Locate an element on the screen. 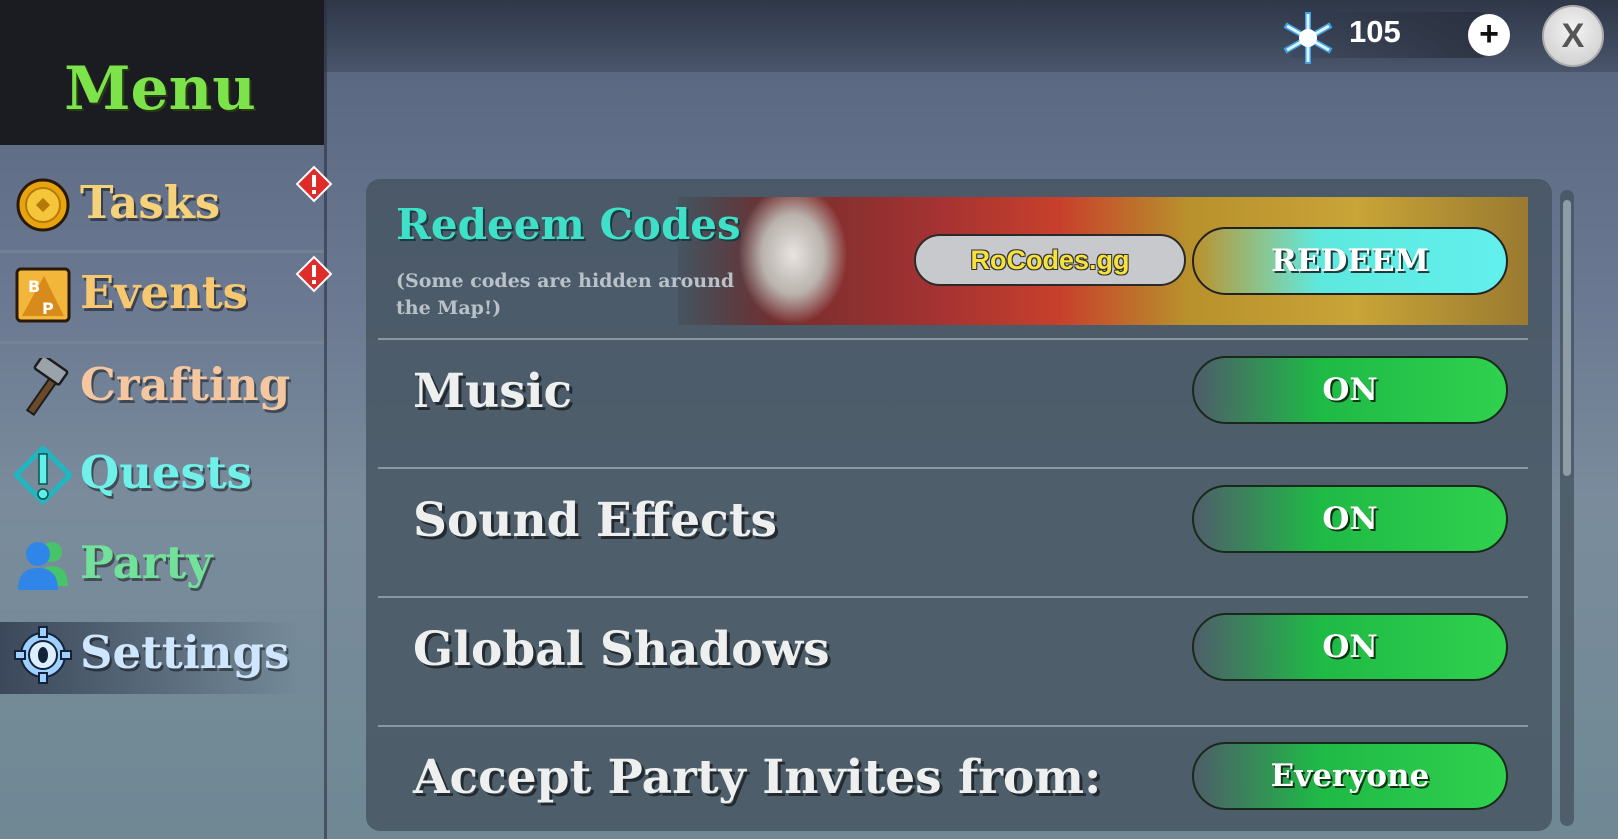  global-shadows-toggle: ON is located at coordinates (1350, 647).